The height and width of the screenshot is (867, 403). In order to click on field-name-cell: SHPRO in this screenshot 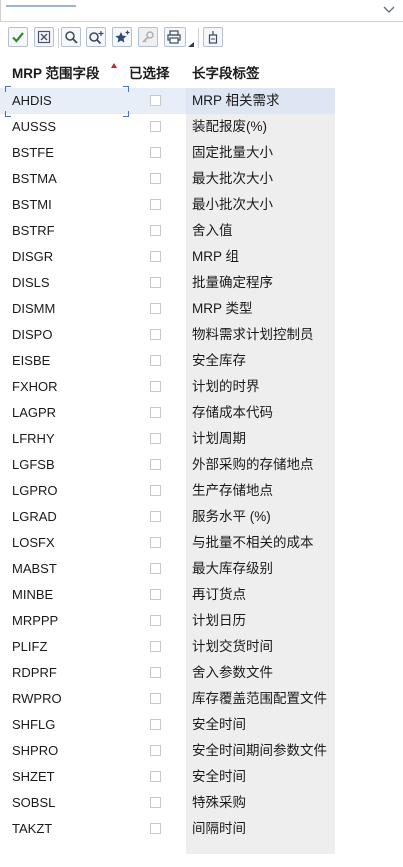, I will do `click(35, 751)`.